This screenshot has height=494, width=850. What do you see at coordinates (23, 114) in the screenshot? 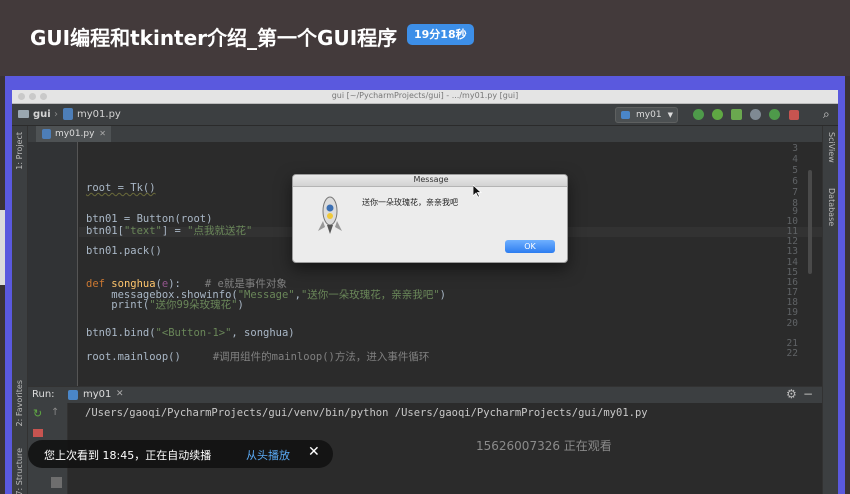
I see `folder-icon` at bounding box center [23, 114].